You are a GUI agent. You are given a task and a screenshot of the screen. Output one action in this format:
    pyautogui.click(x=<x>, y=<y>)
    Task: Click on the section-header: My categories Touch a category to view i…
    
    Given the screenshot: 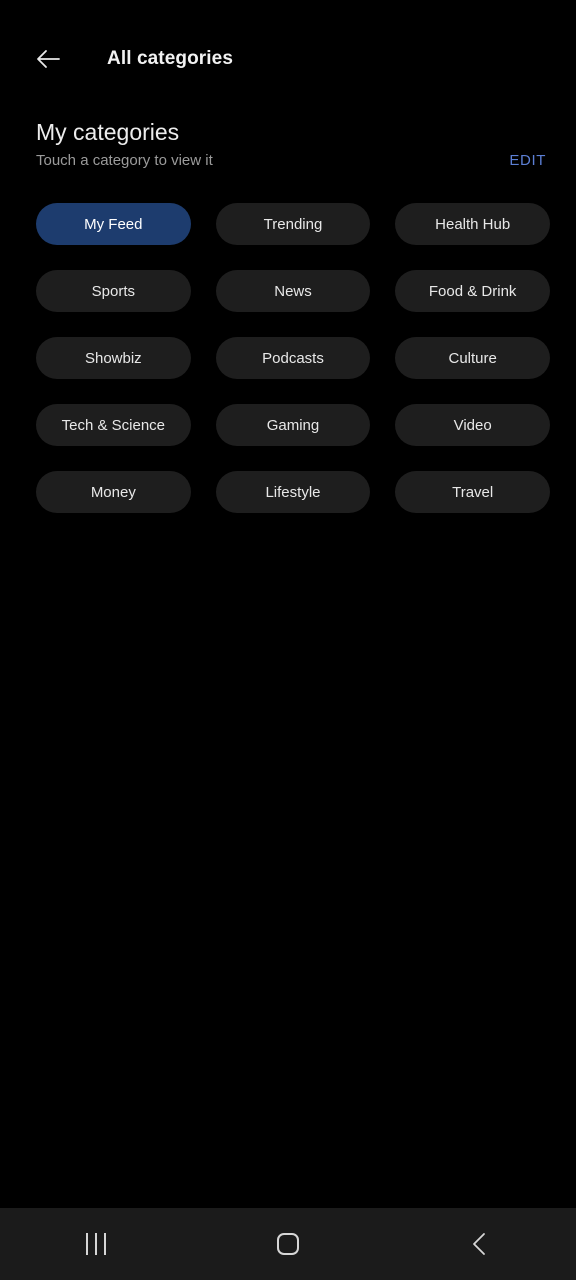 What is the action you would take?
    pyautogui.click(x=291, y=145)
    